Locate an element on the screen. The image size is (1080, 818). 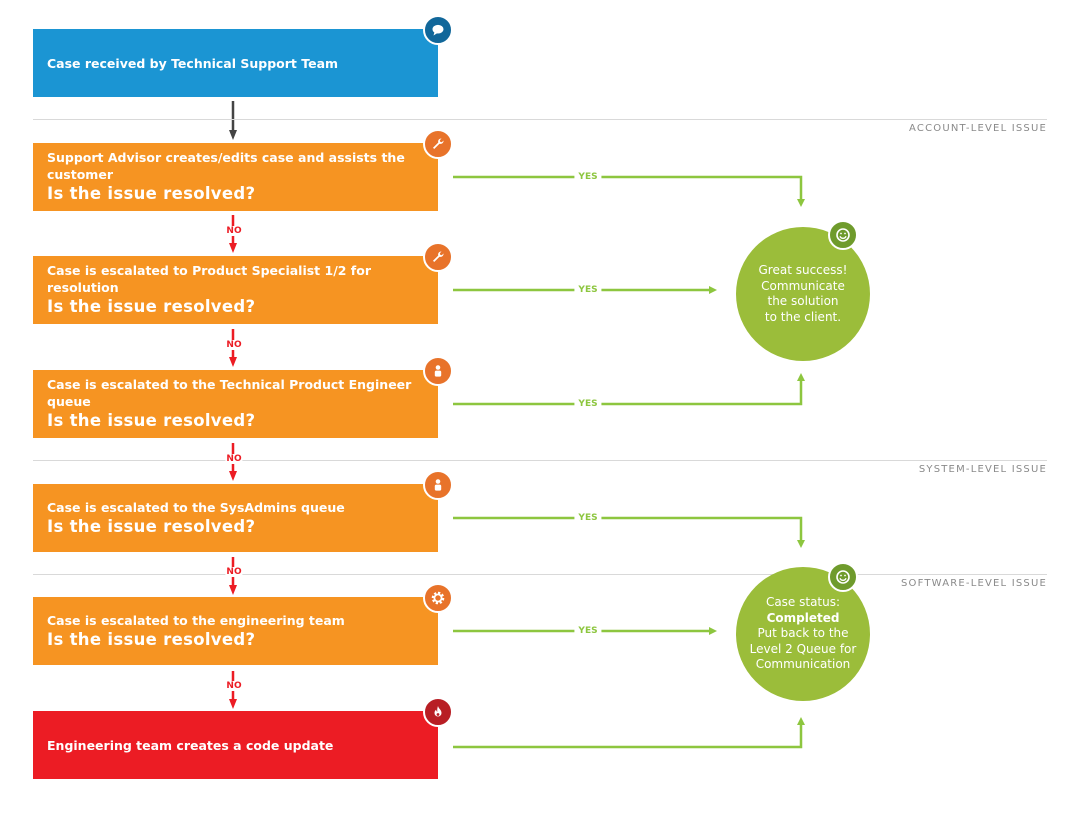
start-step: Case received by Technical Support Team is located at coordinates (235, 63).